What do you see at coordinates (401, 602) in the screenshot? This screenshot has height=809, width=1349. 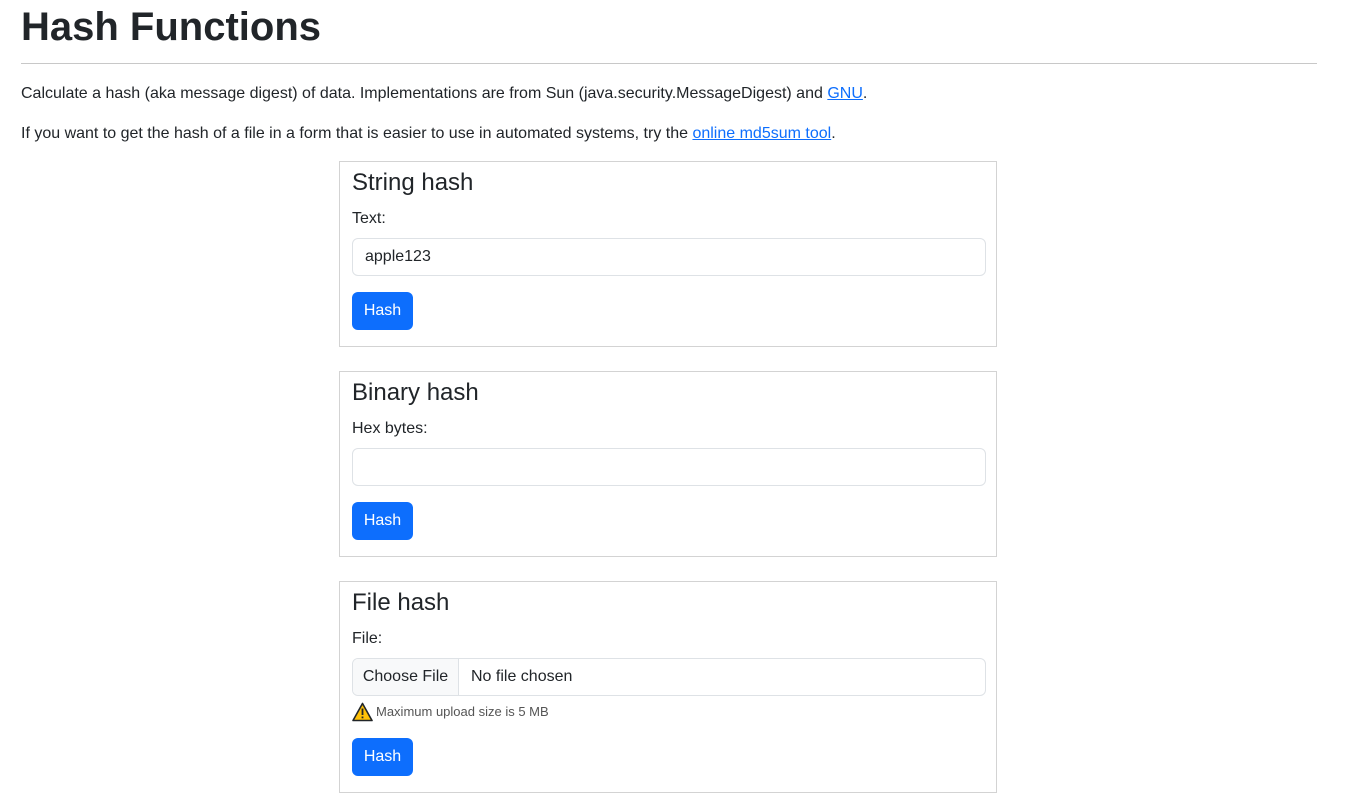 I see `file-hash-title: File hash` at bounding box center [401, 602].